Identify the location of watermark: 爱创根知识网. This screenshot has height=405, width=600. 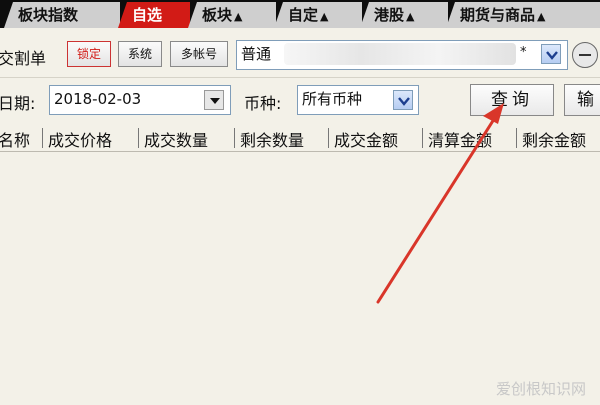
(540, 389).